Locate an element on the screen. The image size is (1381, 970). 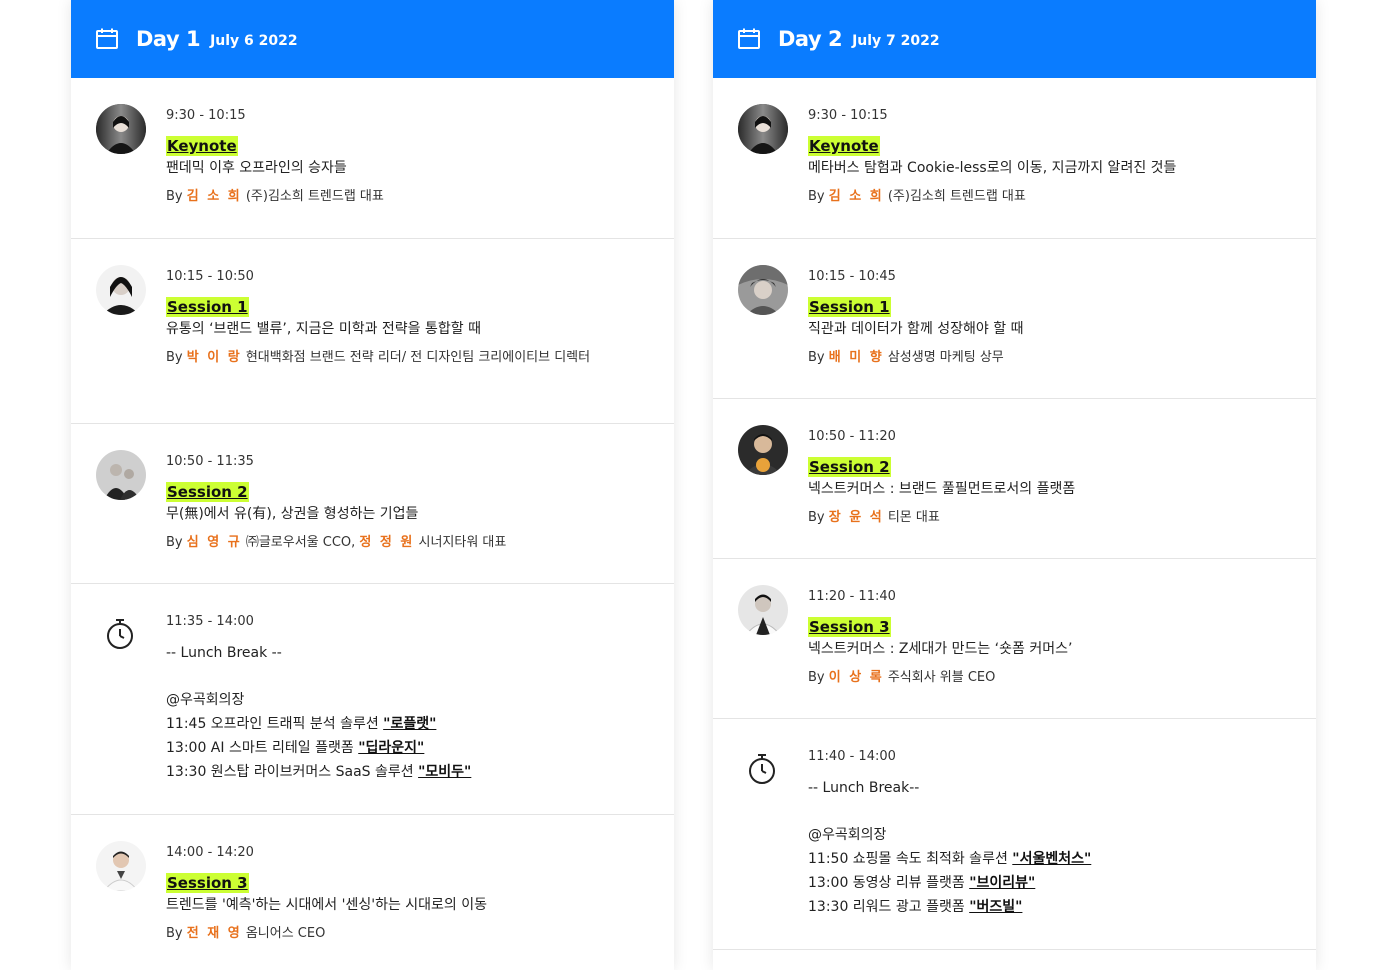
speaker-role: ㈜글로우서울 CCO, is located at coordinates (300, 542).